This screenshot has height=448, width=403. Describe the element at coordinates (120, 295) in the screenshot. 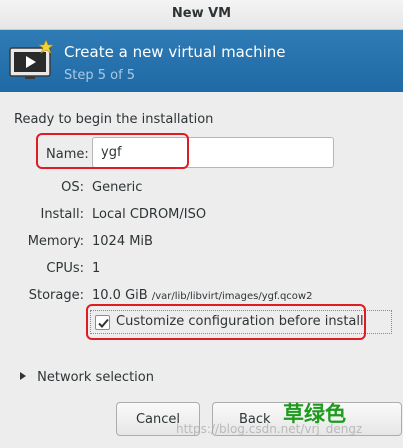

I see `storage-size: 10.0 GiB` at that location.